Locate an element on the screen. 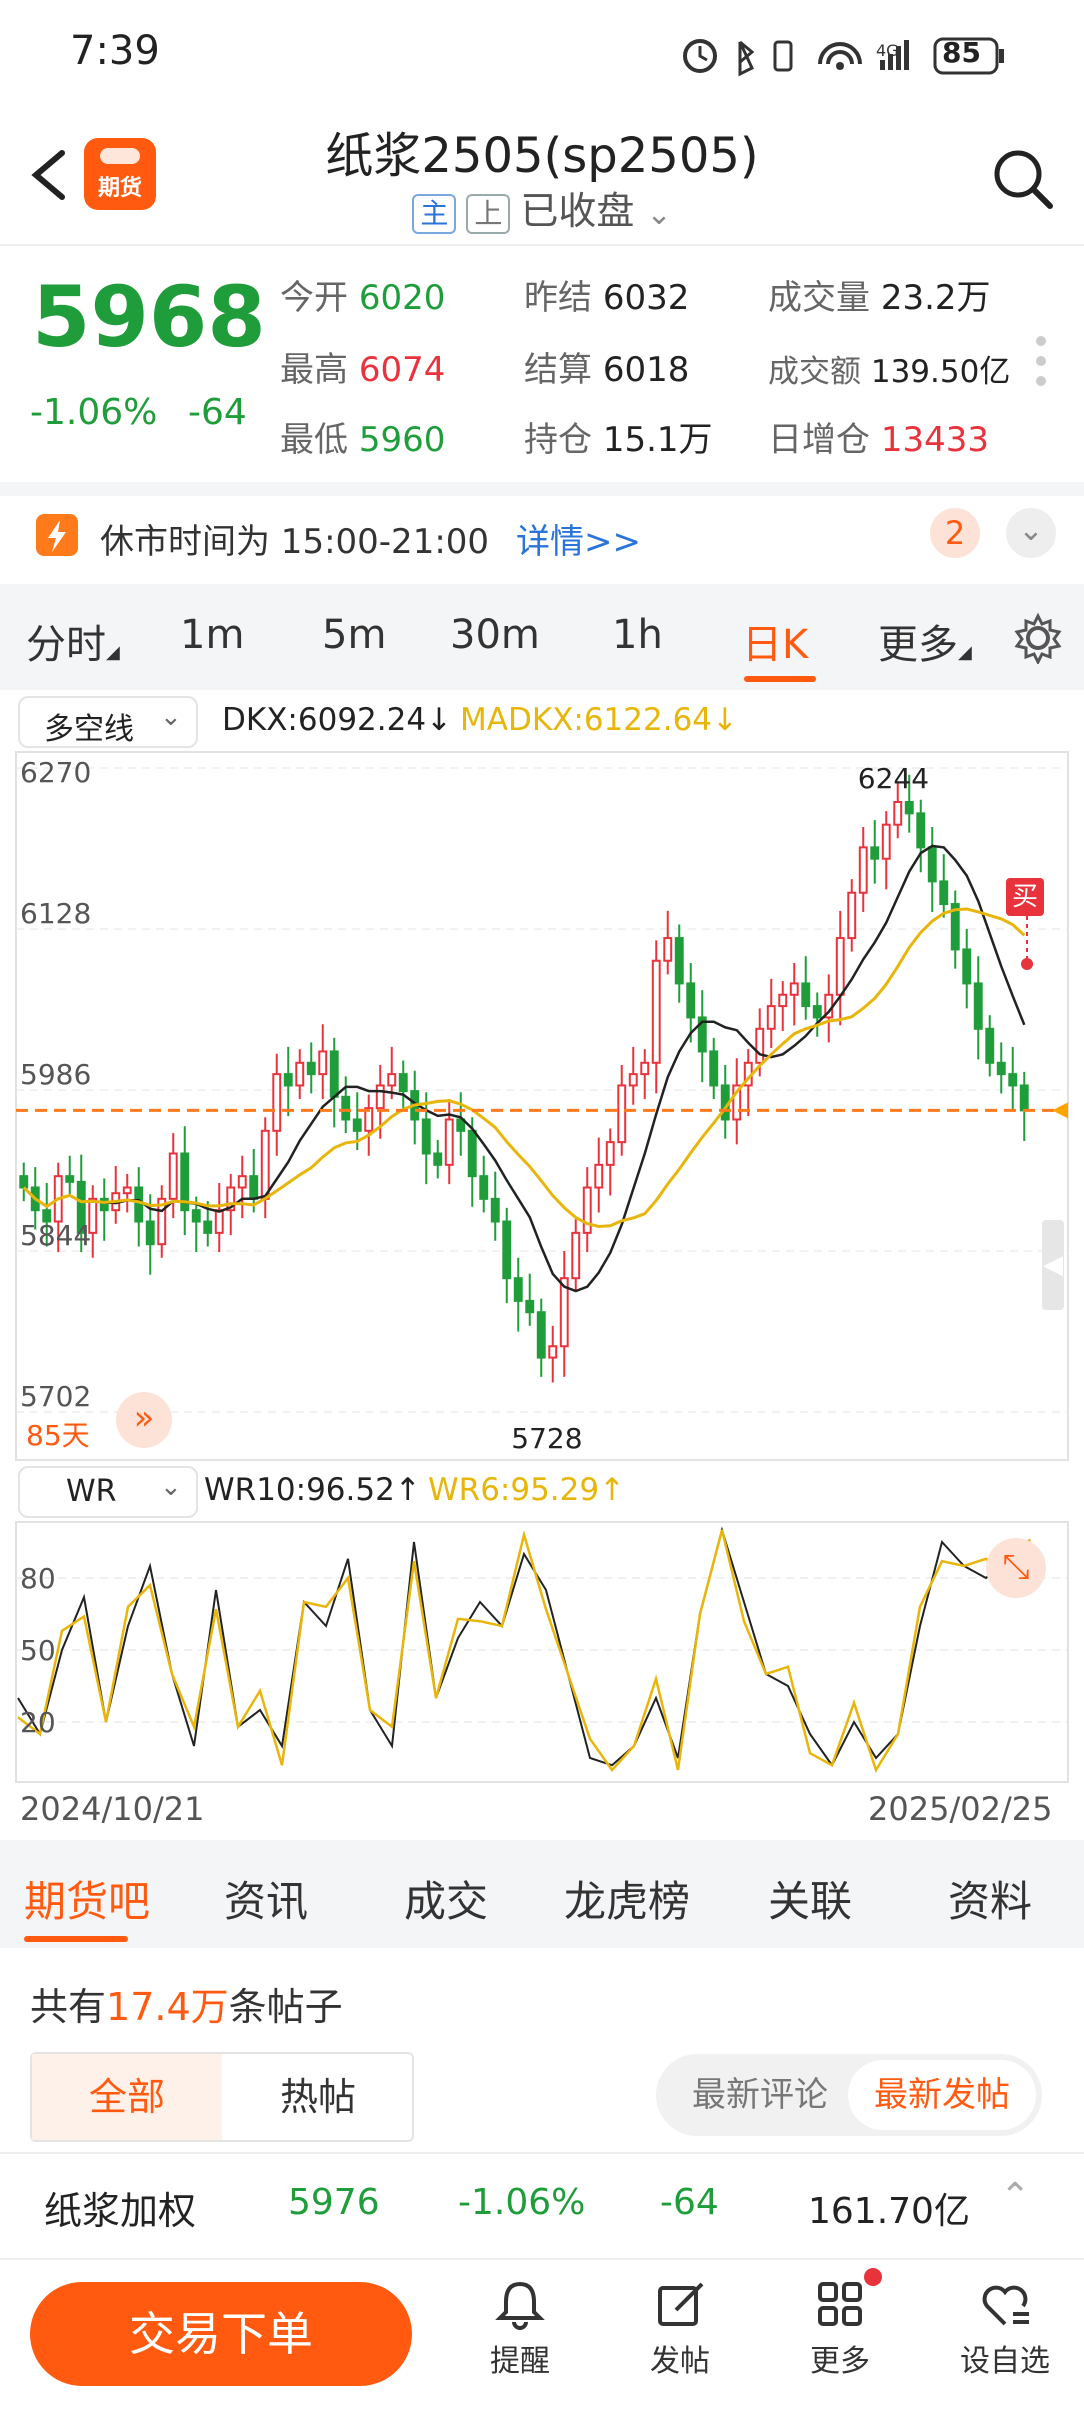 The image size is (1084, 2412). remind-label: 提醒 is located at coordinates (520, 2361).